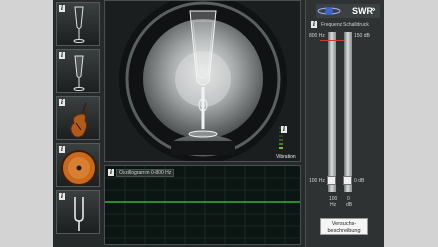 The height and width of the screenshot is (247, 438). Describe the element at coordinates (332, 40) in the screenshot. I see `frequency-marker` at that location.